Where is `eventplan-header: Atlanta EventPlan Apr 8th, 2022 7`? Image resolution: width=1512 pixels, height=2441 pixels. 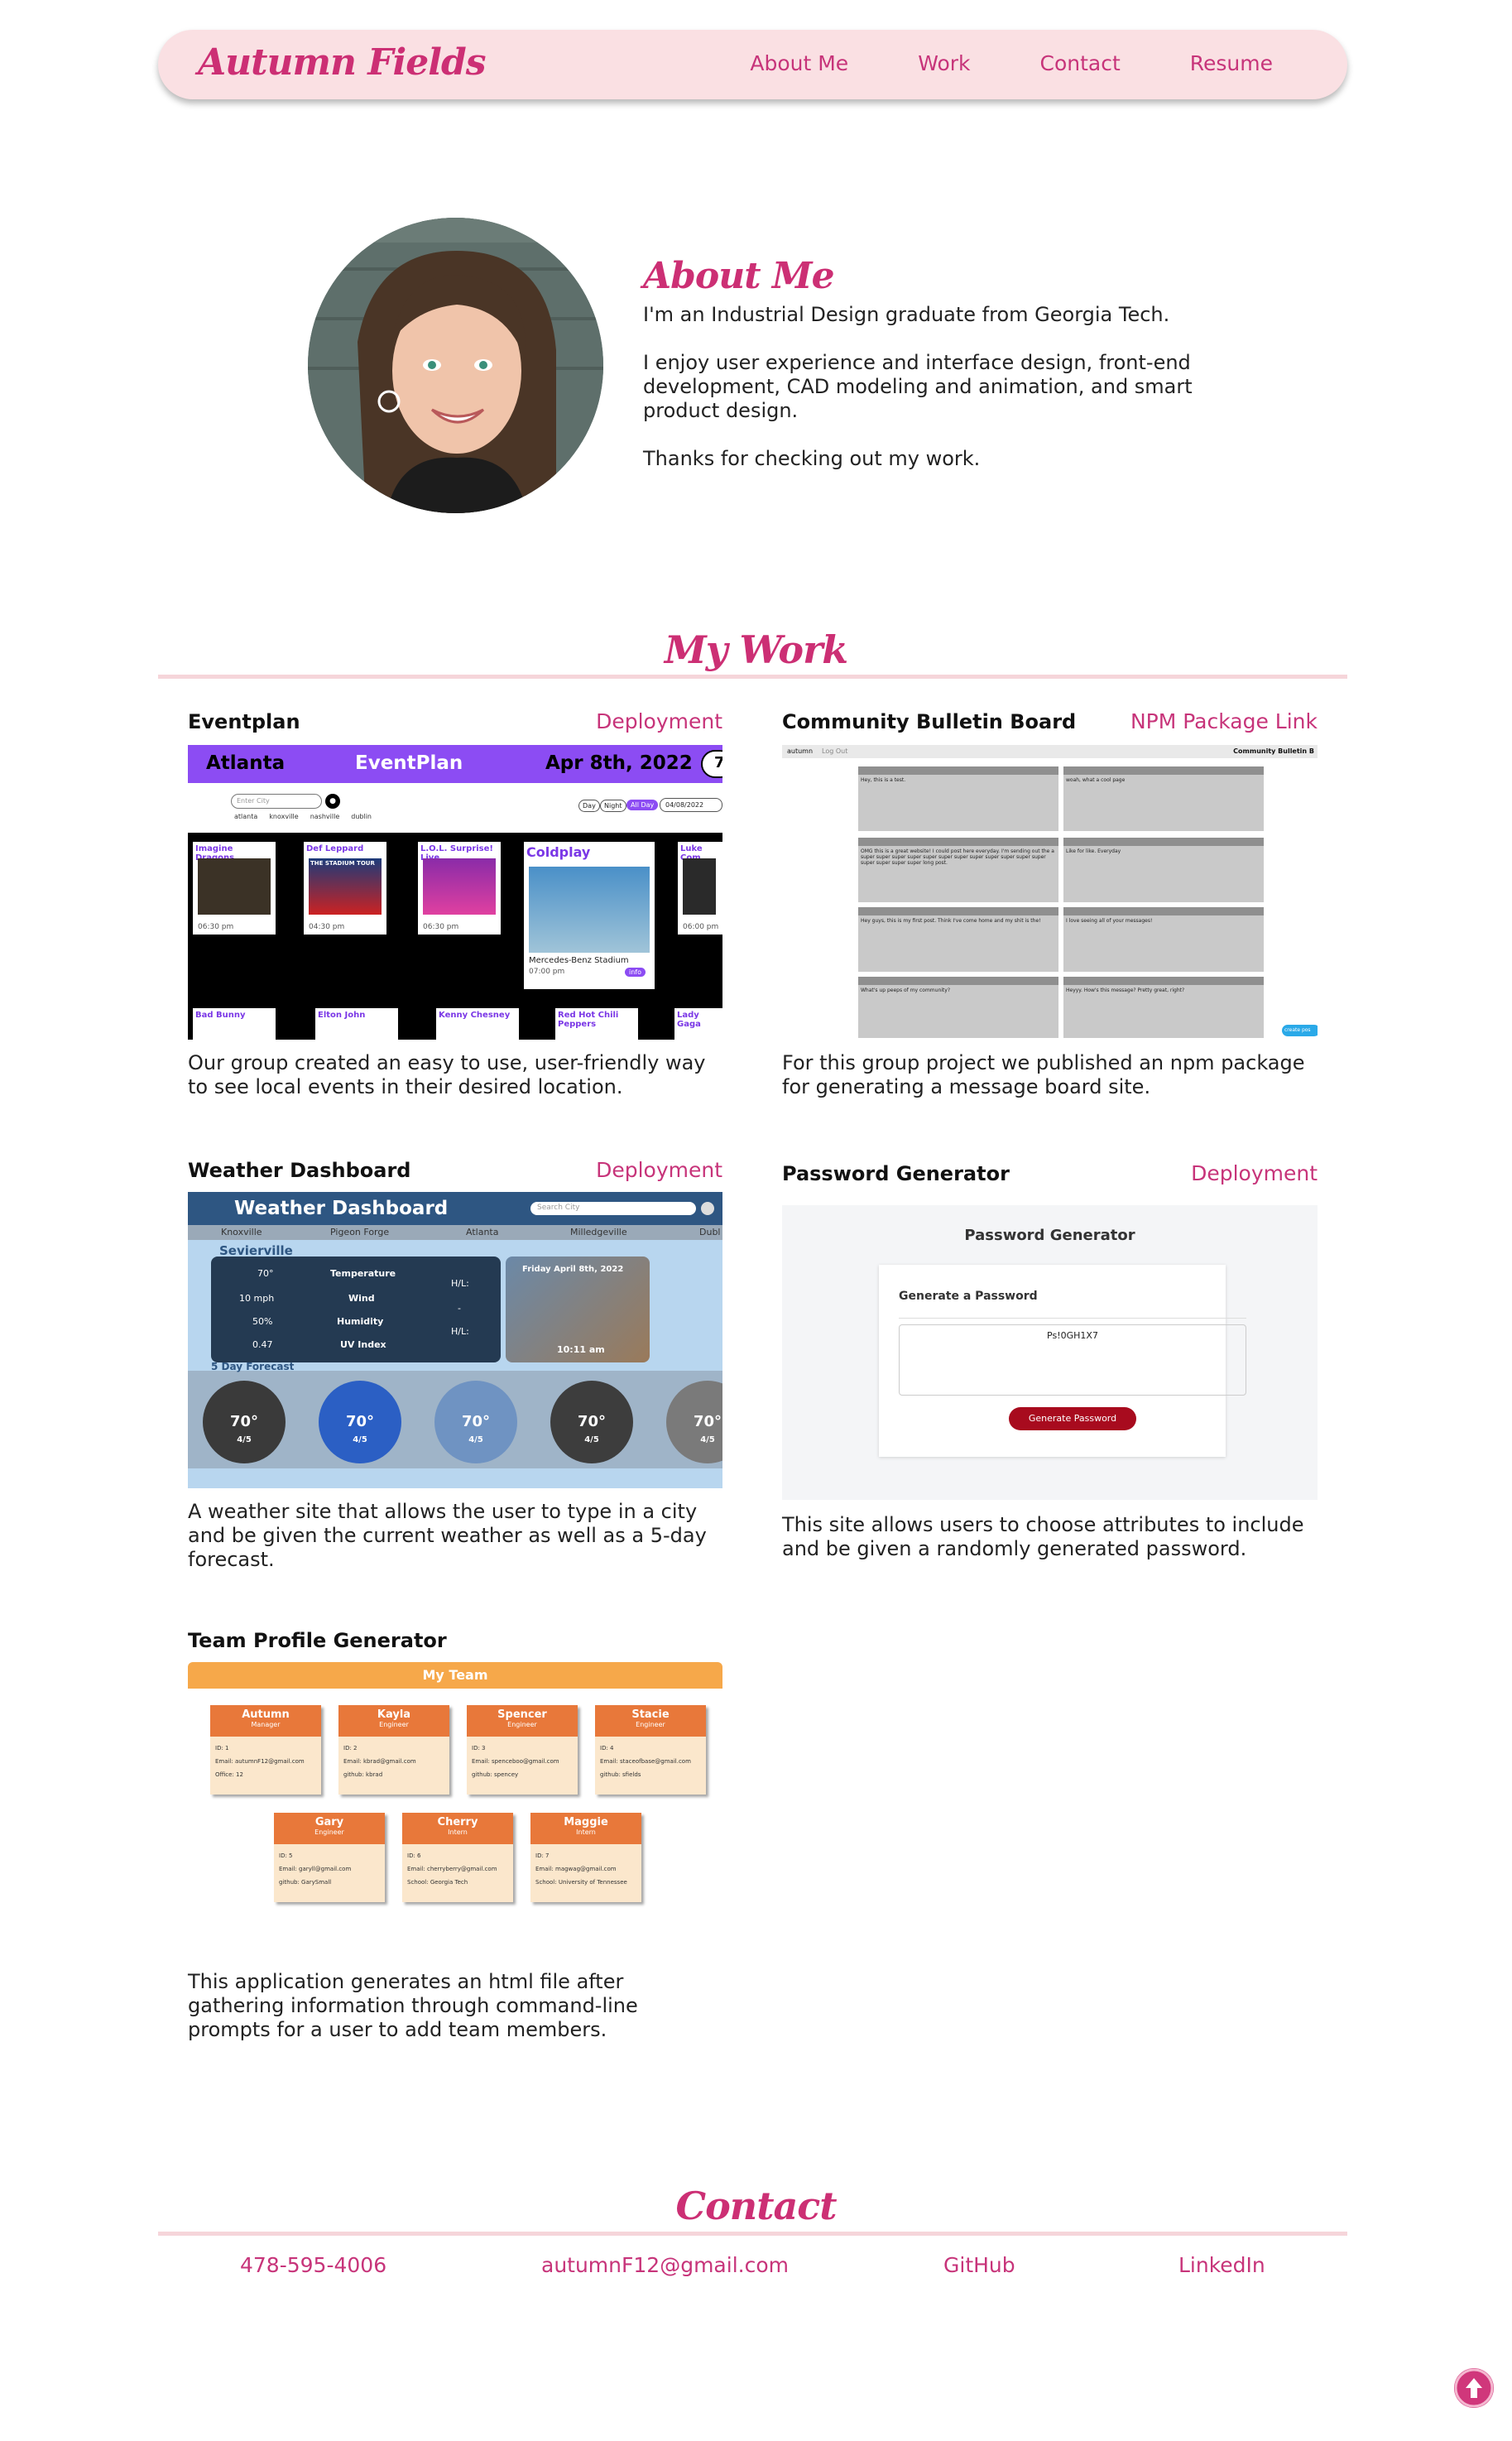 eventplan-header: Atlanta EventPlan Apr 8th, 2022 7 is located at coordinates (455, 764).